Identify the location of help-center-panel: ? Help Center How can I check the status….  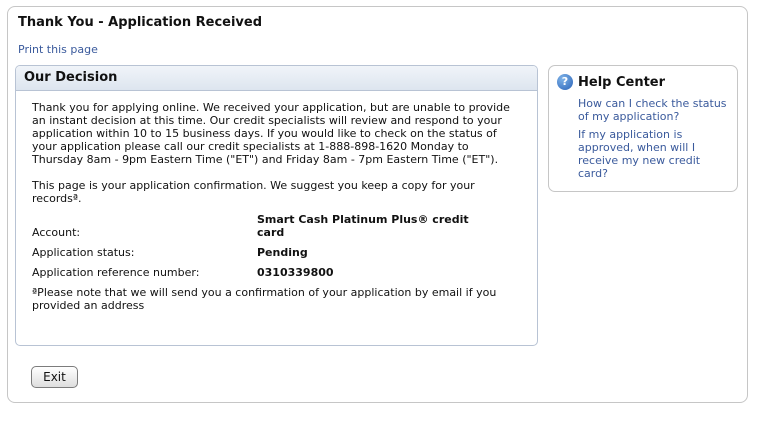
(643, 128).